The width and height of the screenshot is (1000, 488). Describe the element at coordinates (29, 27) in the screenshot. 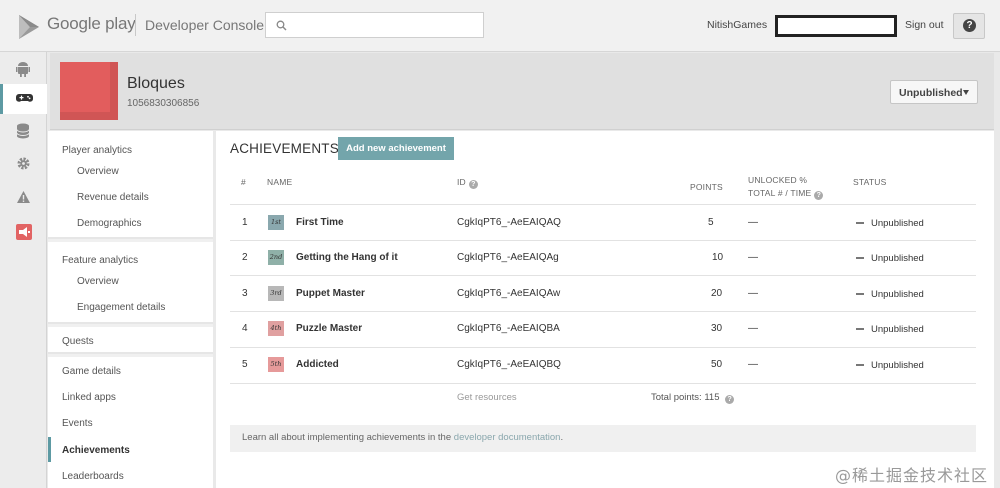

I see `google-play-logo-icon` at that location.